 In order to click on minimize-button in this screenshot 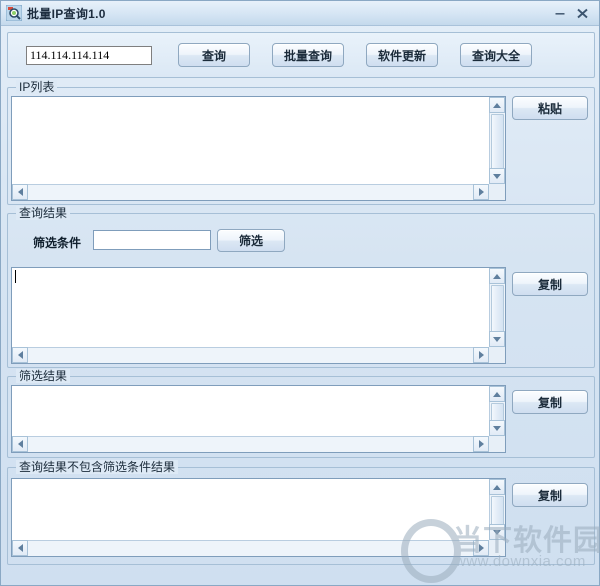, I will do `click(560, 13)`.